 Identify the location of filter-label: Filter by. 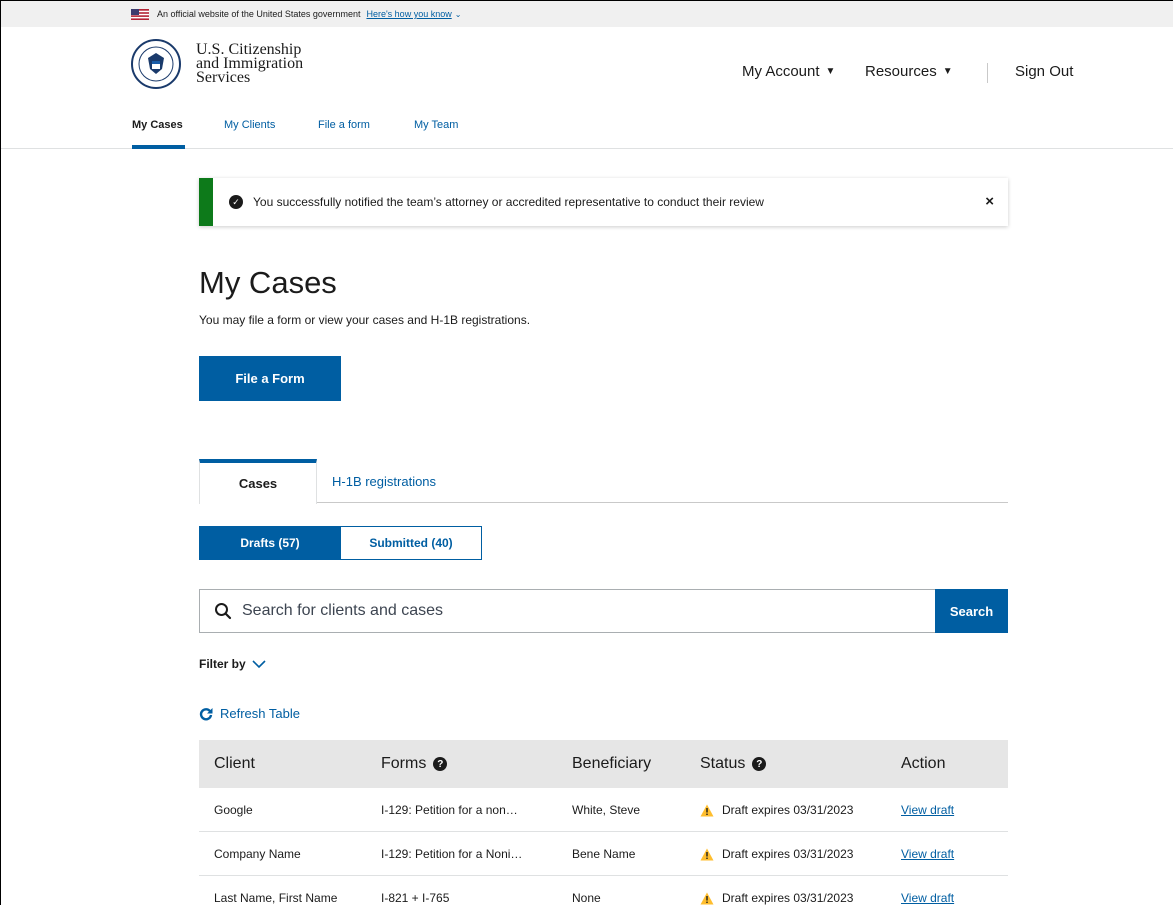
(222, 664).